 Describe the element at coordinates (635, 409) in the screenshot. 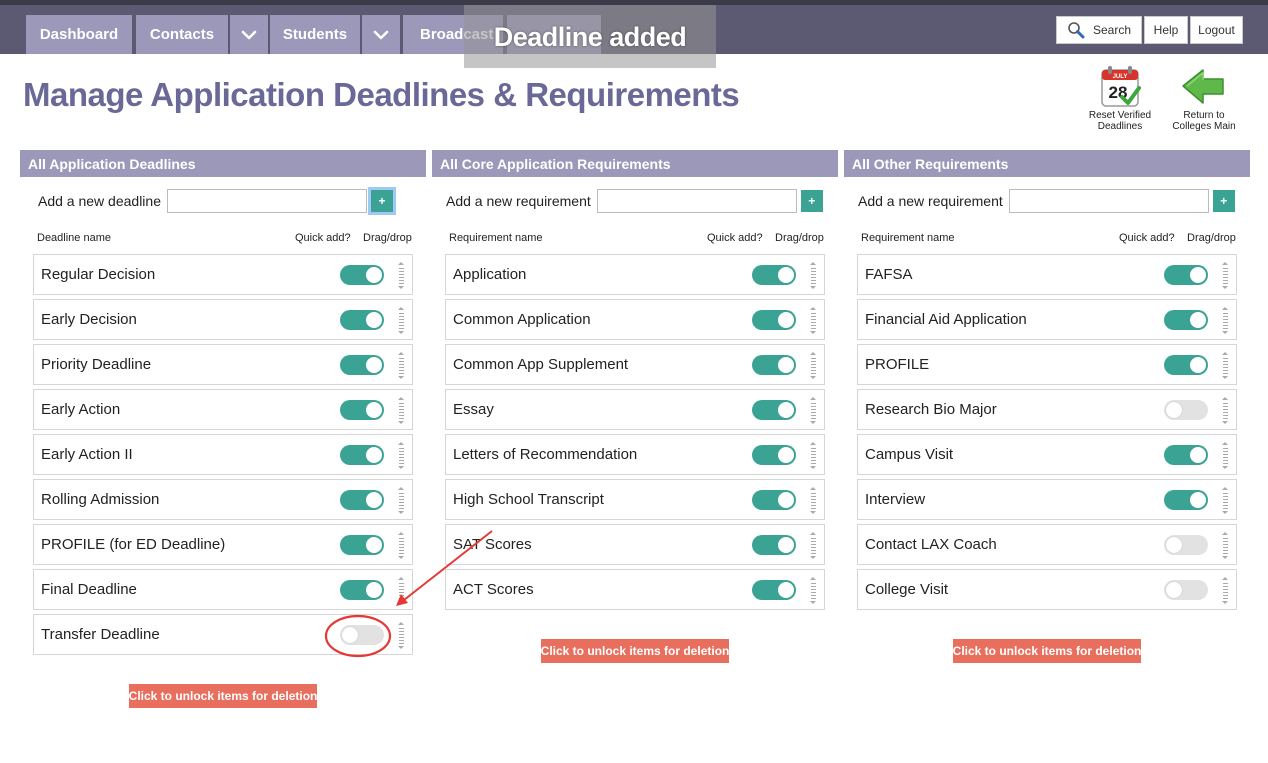

I see `list-item: Essay` at that location.